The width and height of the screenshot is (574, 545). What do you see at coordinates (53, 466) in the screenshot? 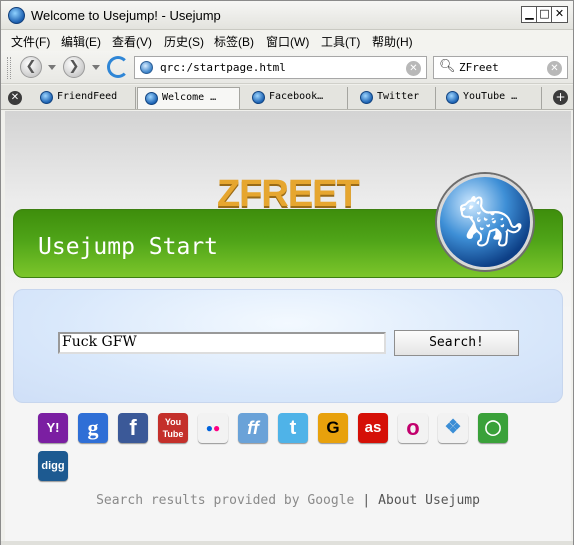
I see `digg-icon: digg` at bounding box center [53, 466].